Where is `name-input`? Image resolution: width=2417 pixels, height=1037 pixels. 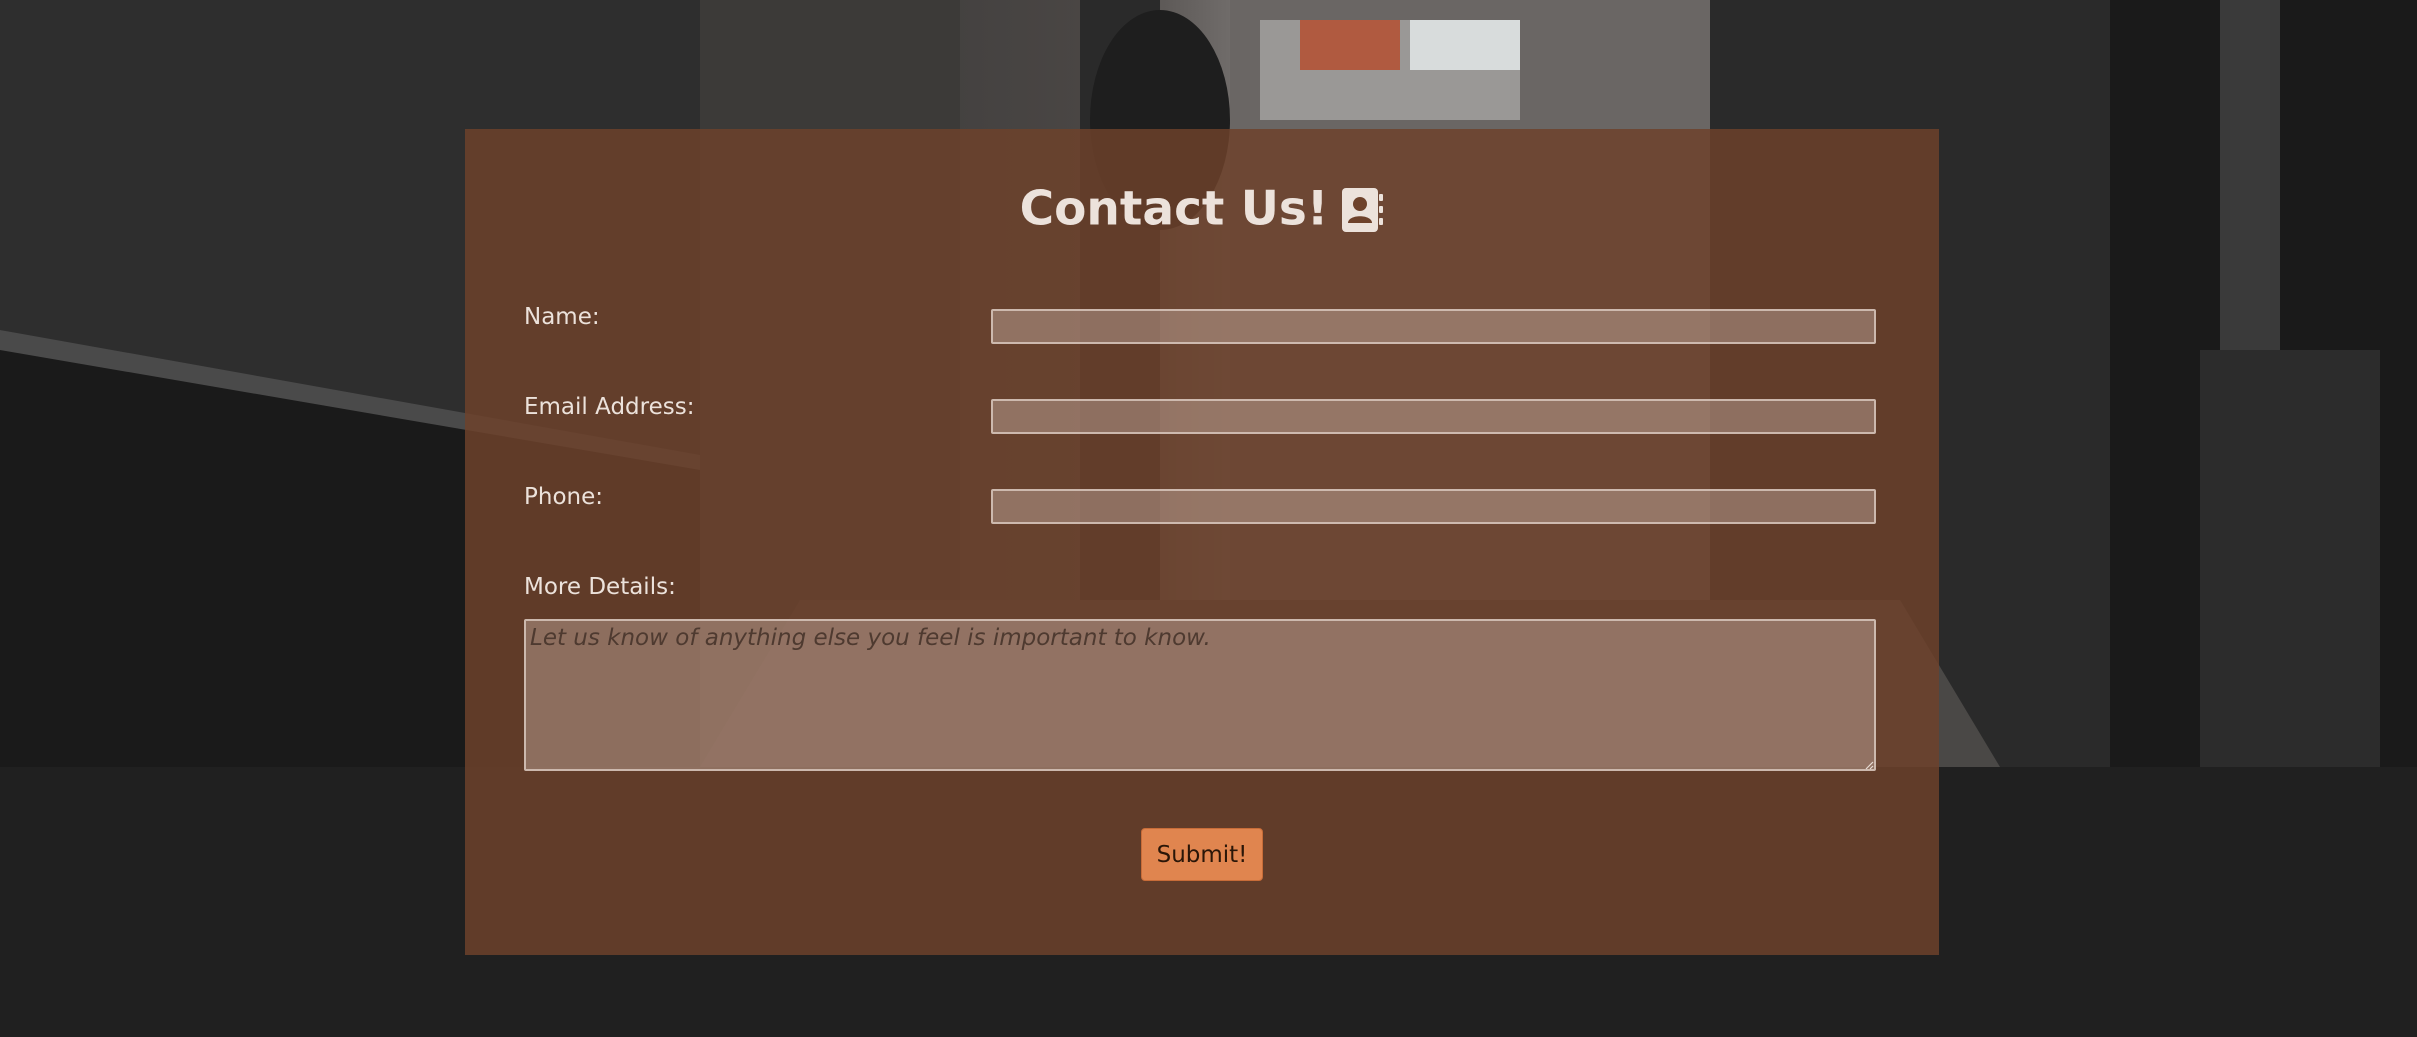
name-input is located at coordinates (1433, 326).